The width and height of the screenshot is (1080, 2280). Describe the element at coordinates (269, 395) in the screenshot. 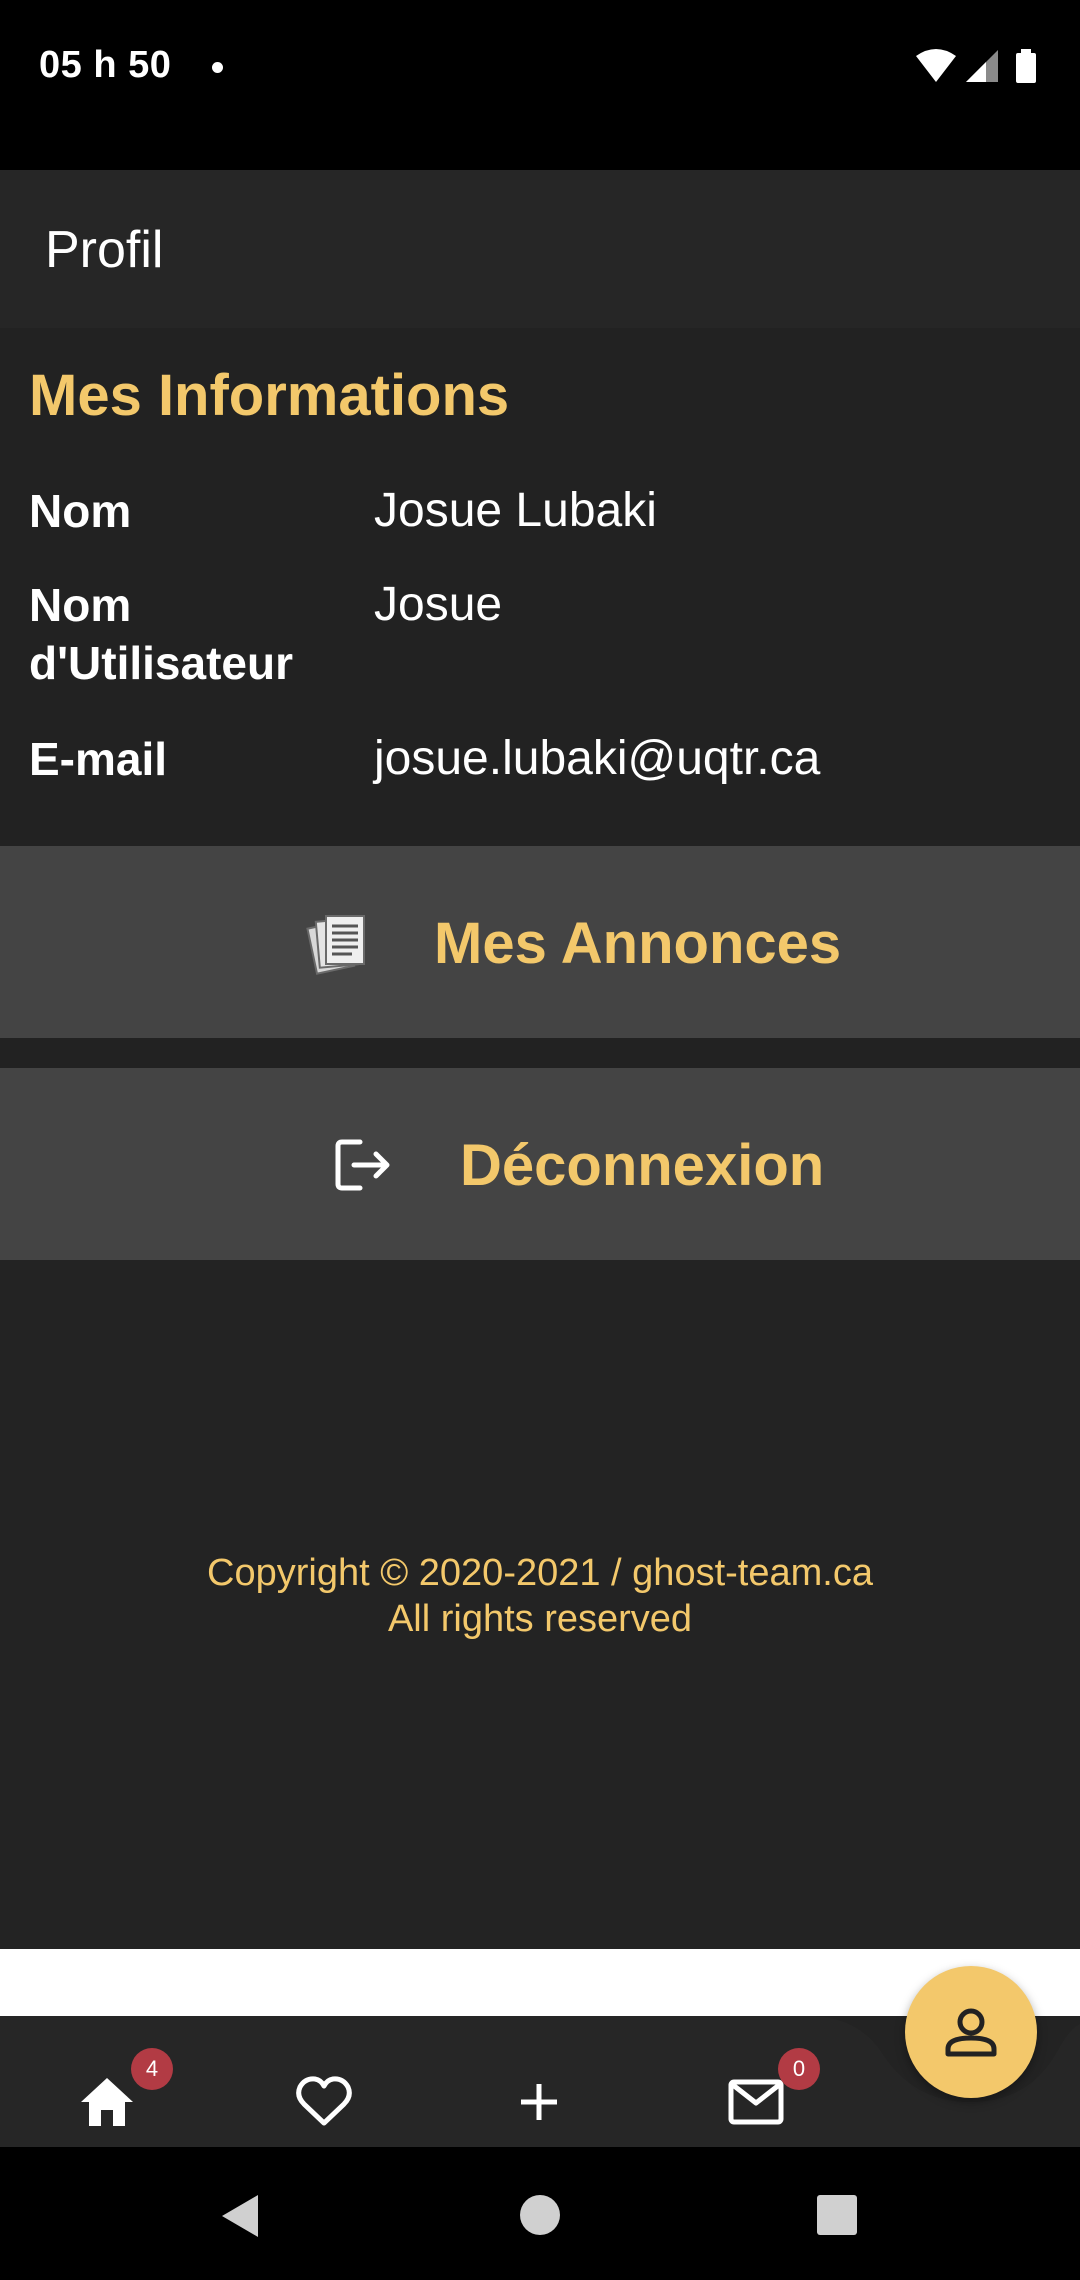

I see `section-title: Mes Informations` at that location.